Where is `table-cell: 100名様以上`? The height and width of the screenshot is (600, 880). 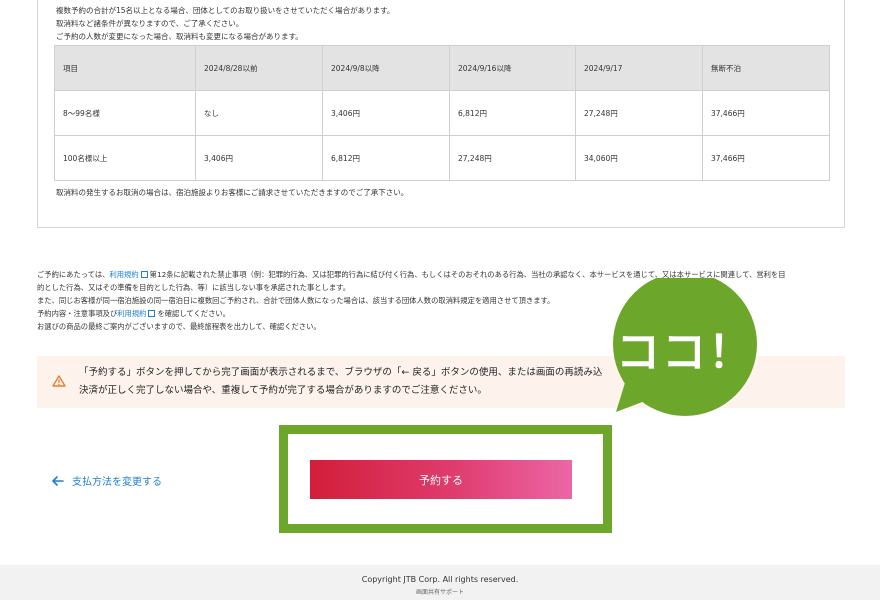
table-cell: 100名様以上 is located at coordinates (125, 158).